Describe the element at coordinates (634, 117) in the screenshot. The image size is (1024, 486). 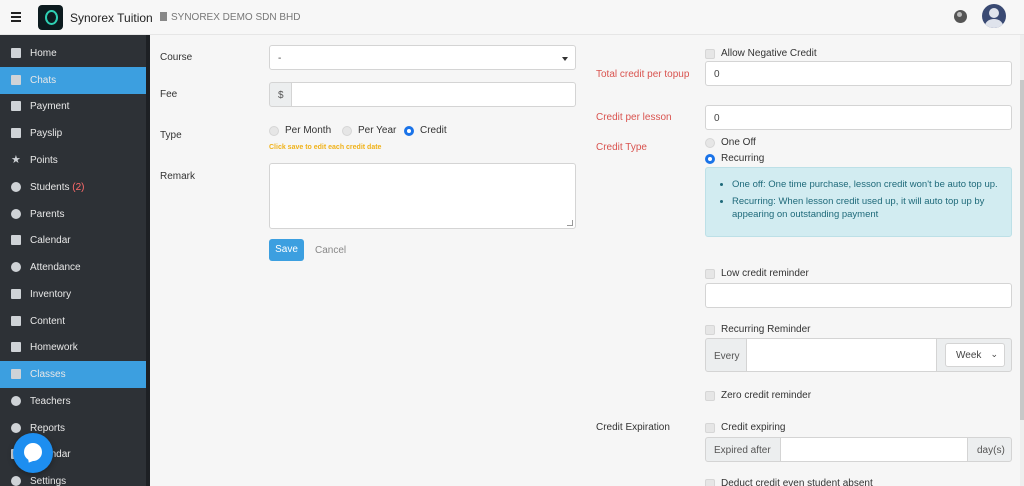
I see `credit-per-lesson-label: Credit per lesson` at that location.